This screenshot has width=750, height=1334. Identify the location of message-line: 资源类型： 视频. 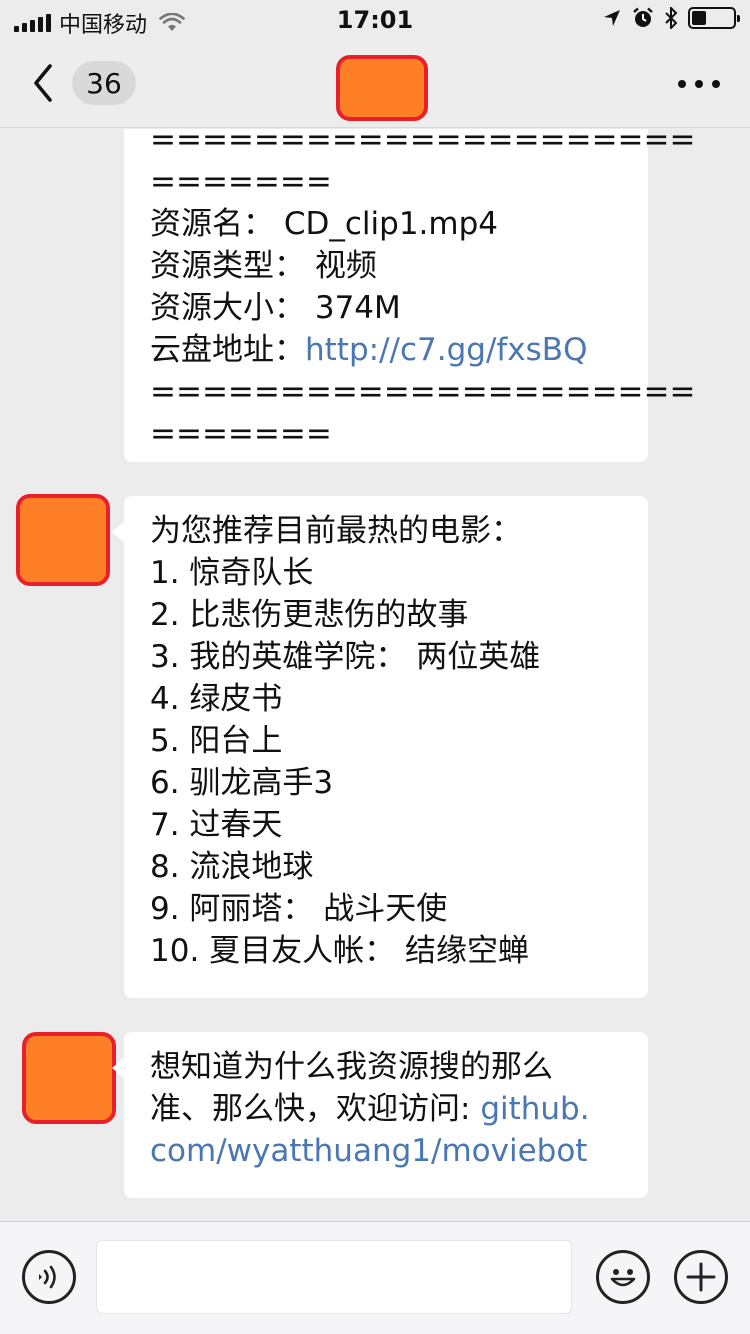
(263, 266).